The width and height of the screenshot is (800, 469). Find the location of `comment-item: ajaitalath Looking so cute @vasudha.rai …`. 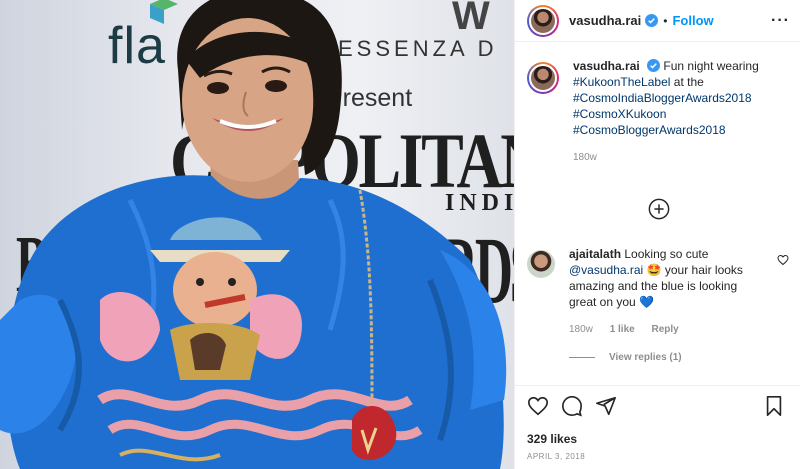

comment-item: ajaitalath Looking so cute @vasudha.rai … is located at coordinates (658, 292).